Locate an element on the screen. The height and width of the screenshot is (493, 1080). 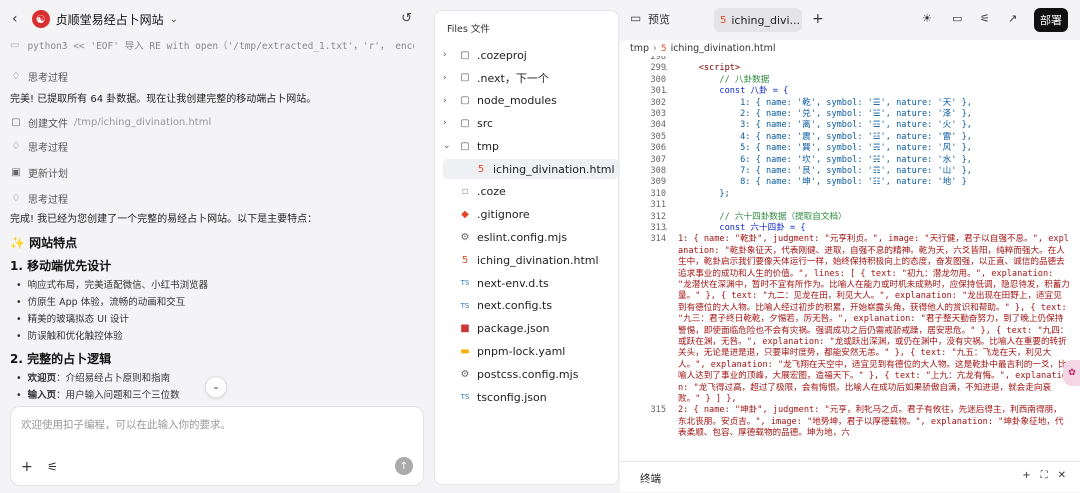
folder-item: ⌄ ▢ tmp is located at coordinates (530, 146).